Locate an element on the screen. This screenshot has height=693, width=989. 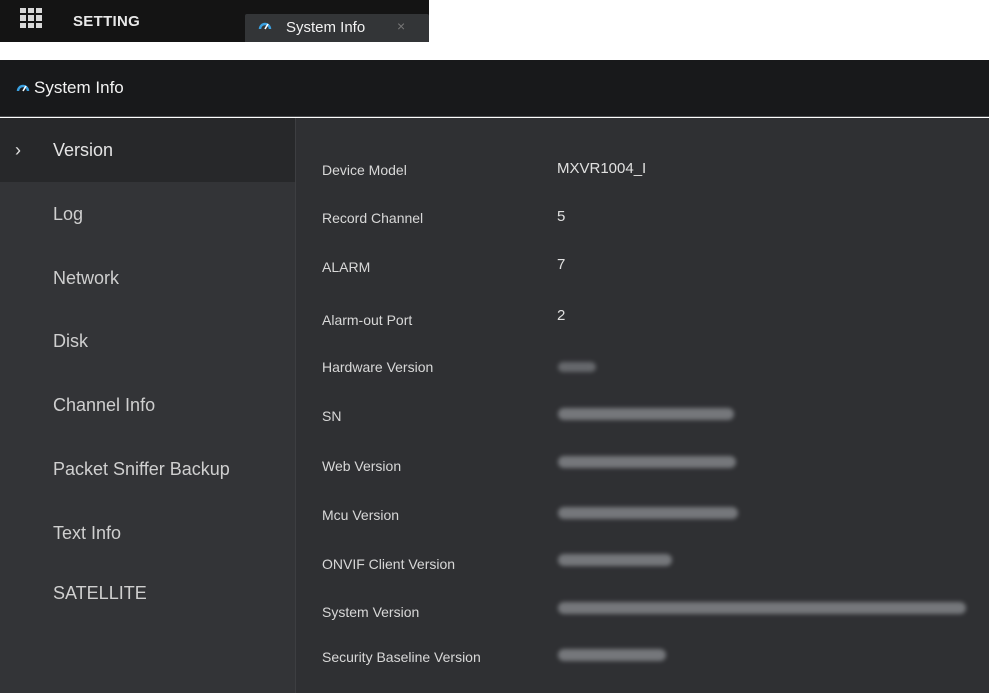
field-value-alarm: 7 is located at coordinates (561, 264).